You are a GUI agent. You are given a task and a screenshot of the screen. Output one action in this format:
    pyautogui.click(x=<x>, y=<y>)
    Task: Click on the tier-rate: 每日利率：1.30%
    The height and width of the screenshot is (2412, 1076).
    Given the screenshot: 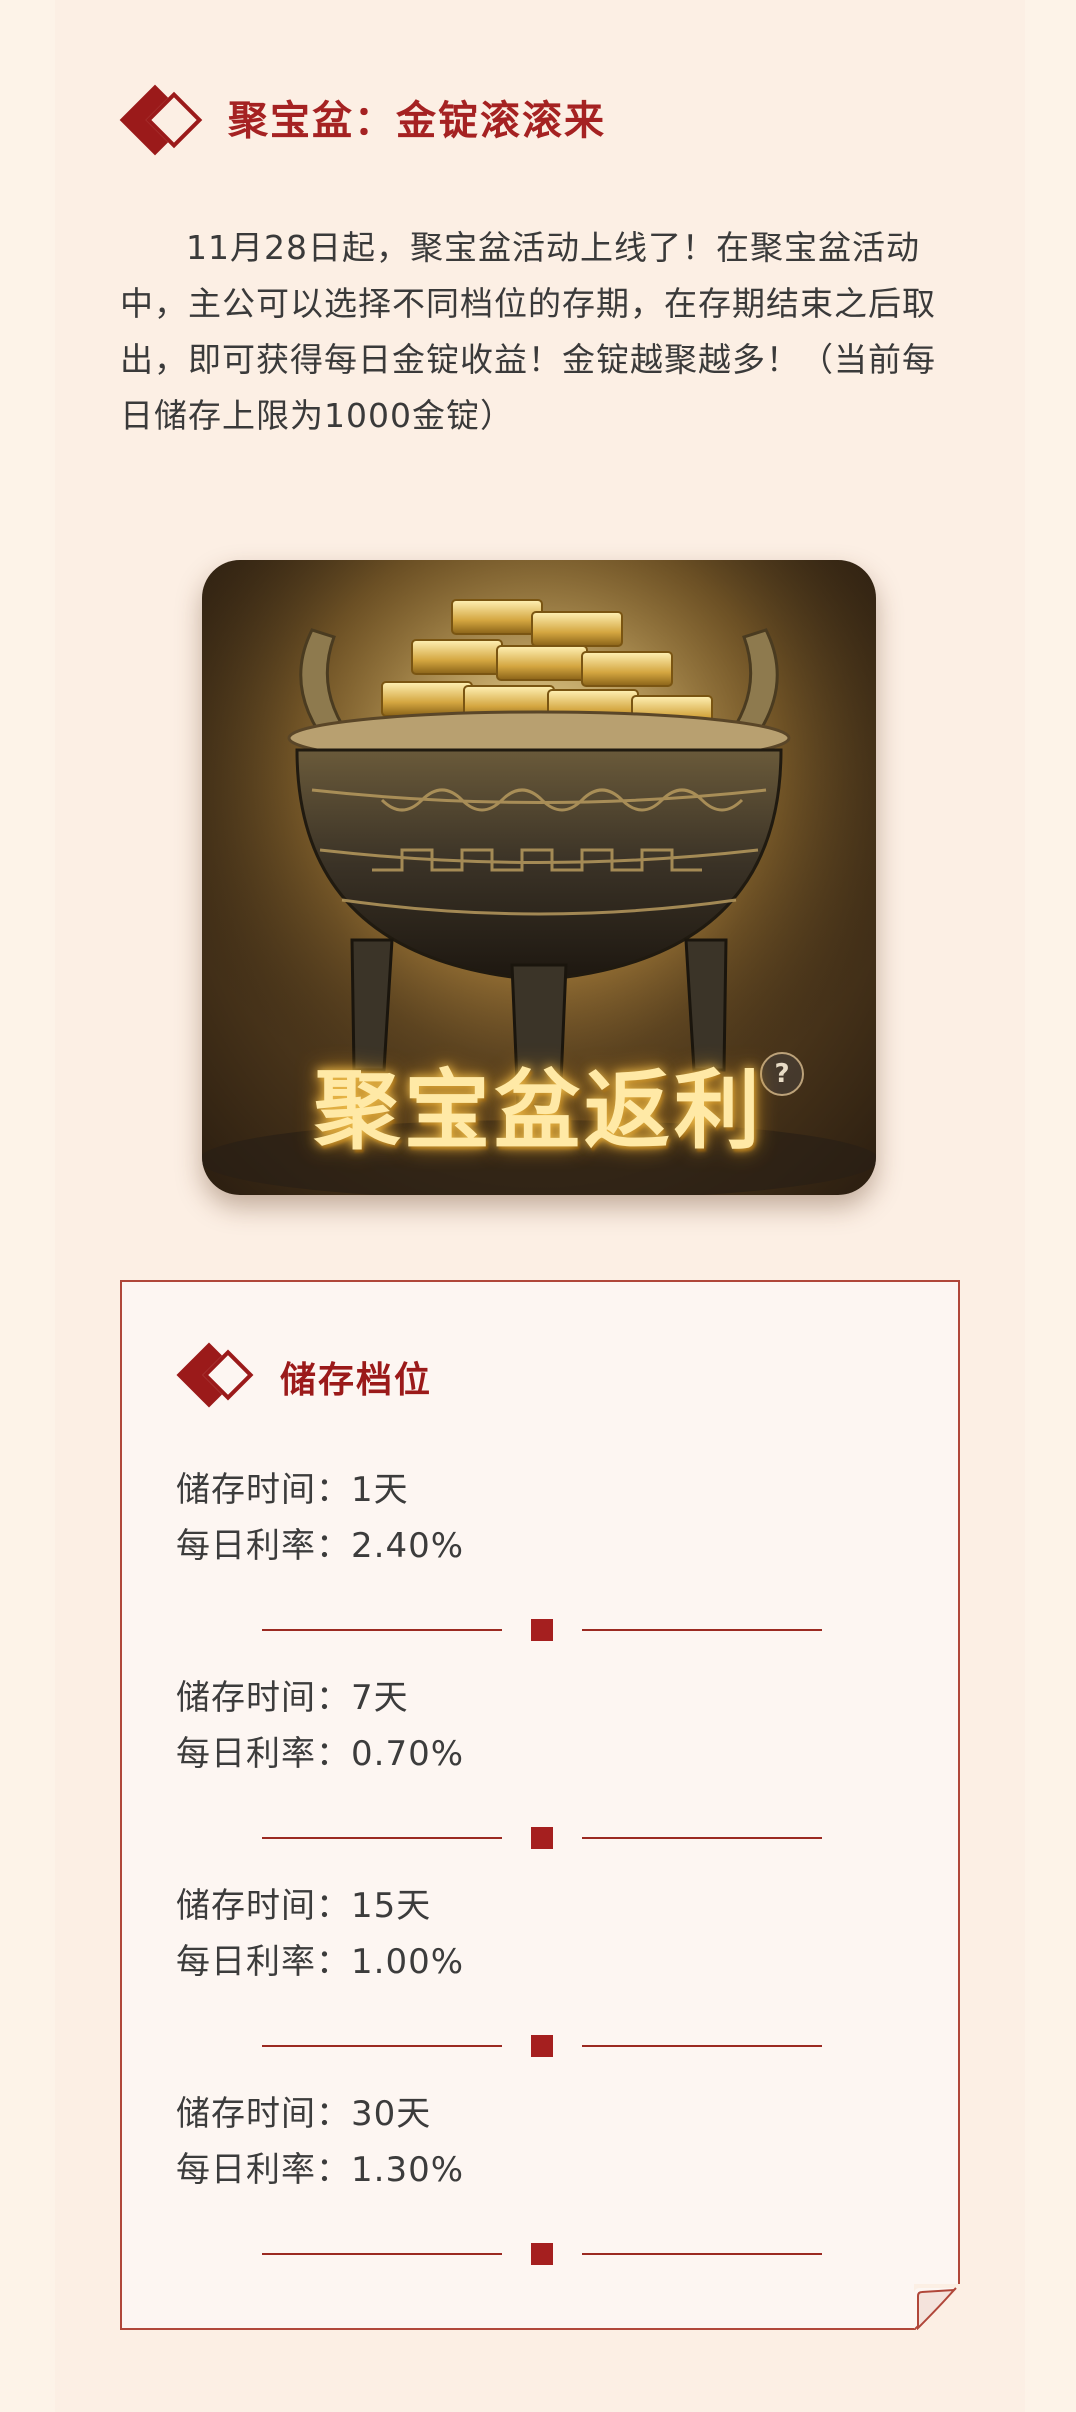 What is the action you would take?
    pyautogui.click(x=320, y=2170)
    